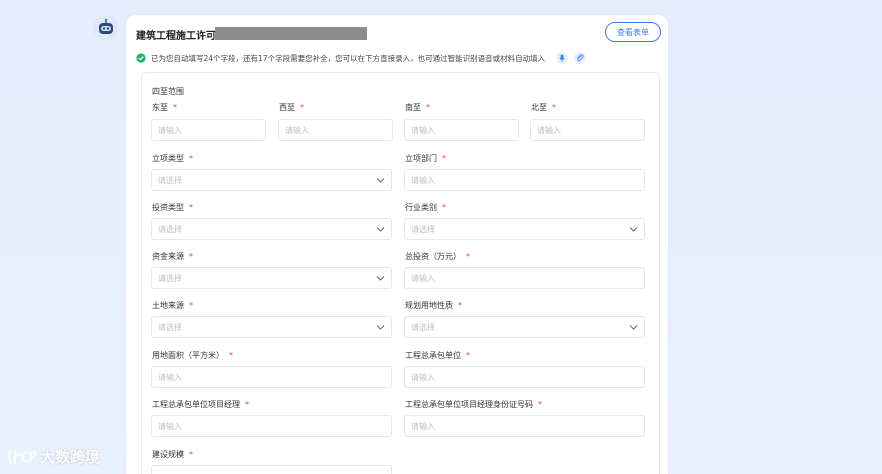  Describe the element at coordinates (164, 107) in the screenshot. I see `label-east: 东至 *` at that location.